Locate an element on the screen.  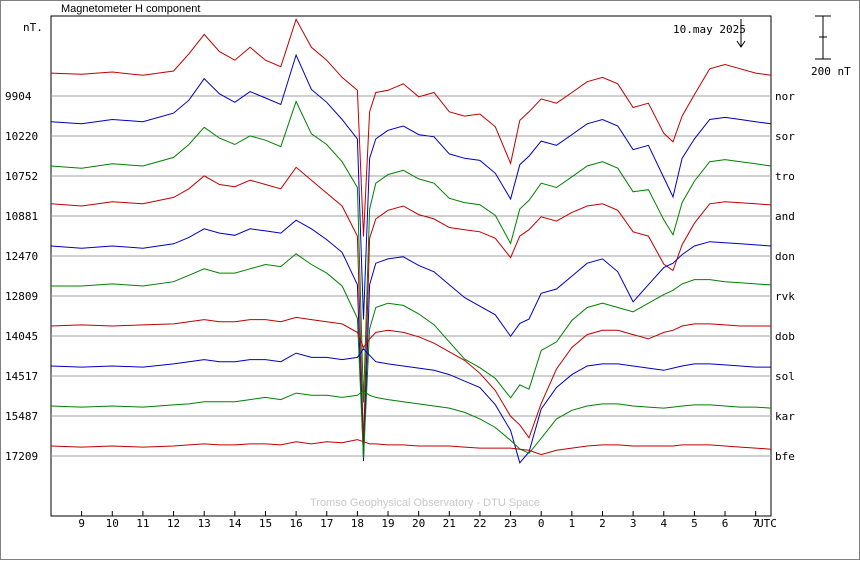
x-tick-label-6: 6 is located at coordinates (725, 523).